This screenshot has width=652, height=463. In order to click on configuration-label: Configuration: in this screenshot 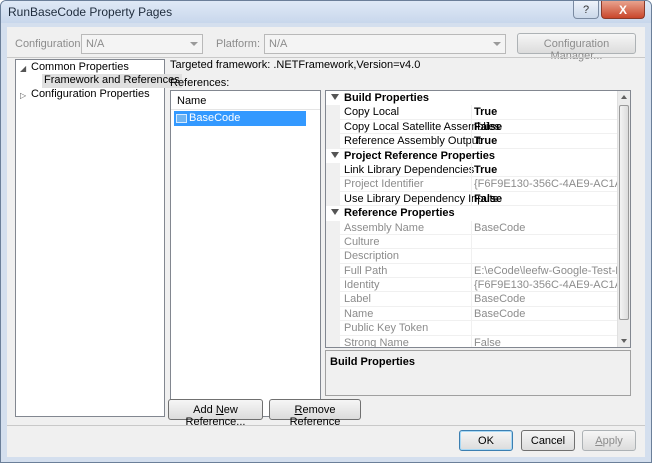, I will do `click(49, 44)`.